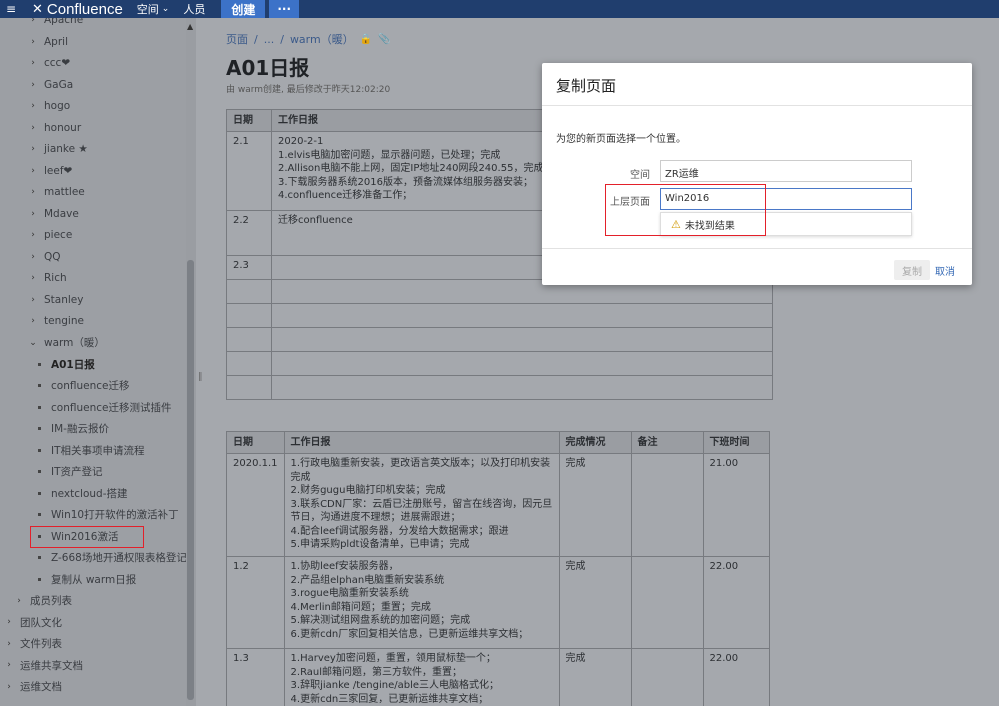 Image resolution: width=999 pixels, height=706 pixels. I want to click on sidebar-item: IT相关事项申请流程, so click(91, 450).